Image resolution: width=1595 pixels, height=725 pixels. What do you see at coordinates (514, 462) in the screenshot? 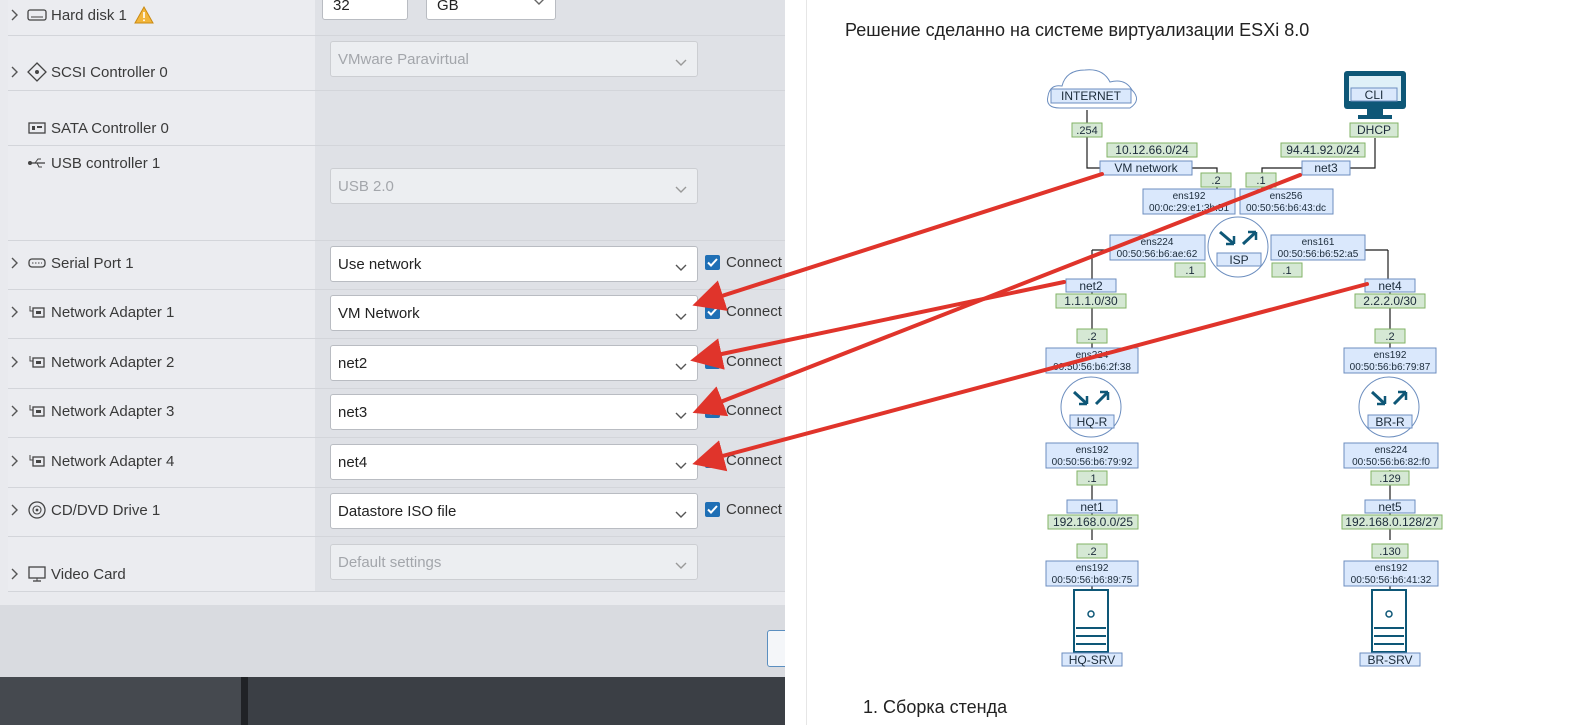
I see `network-adapter-4-select: net4` at bounding box center [514, 462].